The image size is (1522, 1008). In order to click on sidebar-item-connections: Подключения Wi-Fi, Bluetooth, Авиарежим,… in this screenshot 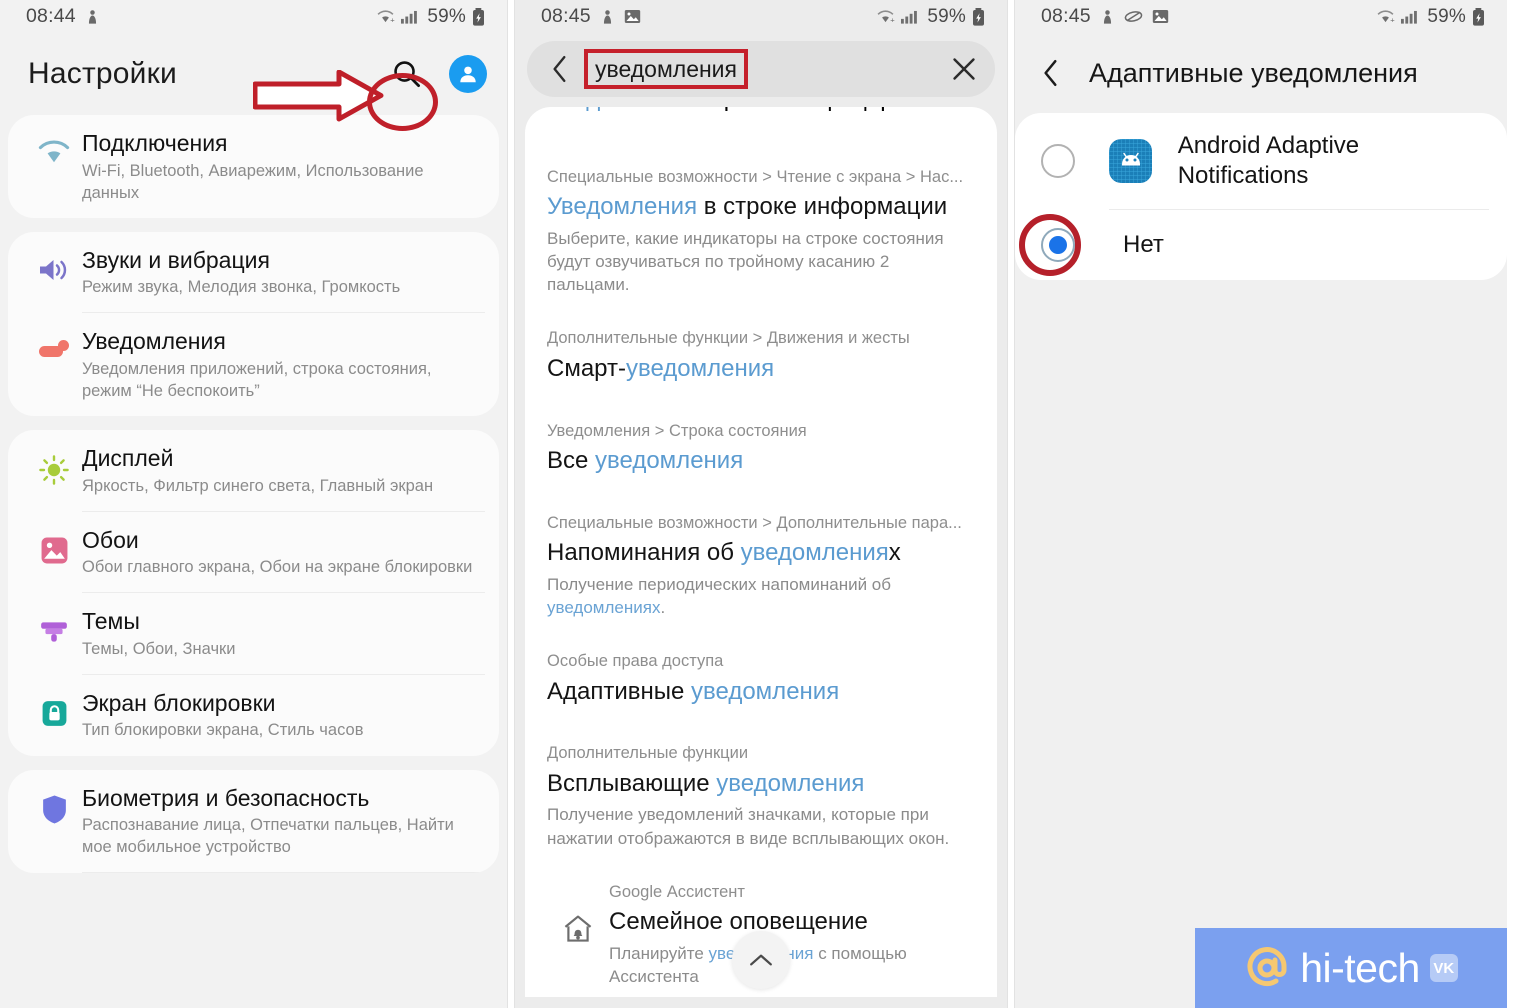, I will do `click(253, 166)`.